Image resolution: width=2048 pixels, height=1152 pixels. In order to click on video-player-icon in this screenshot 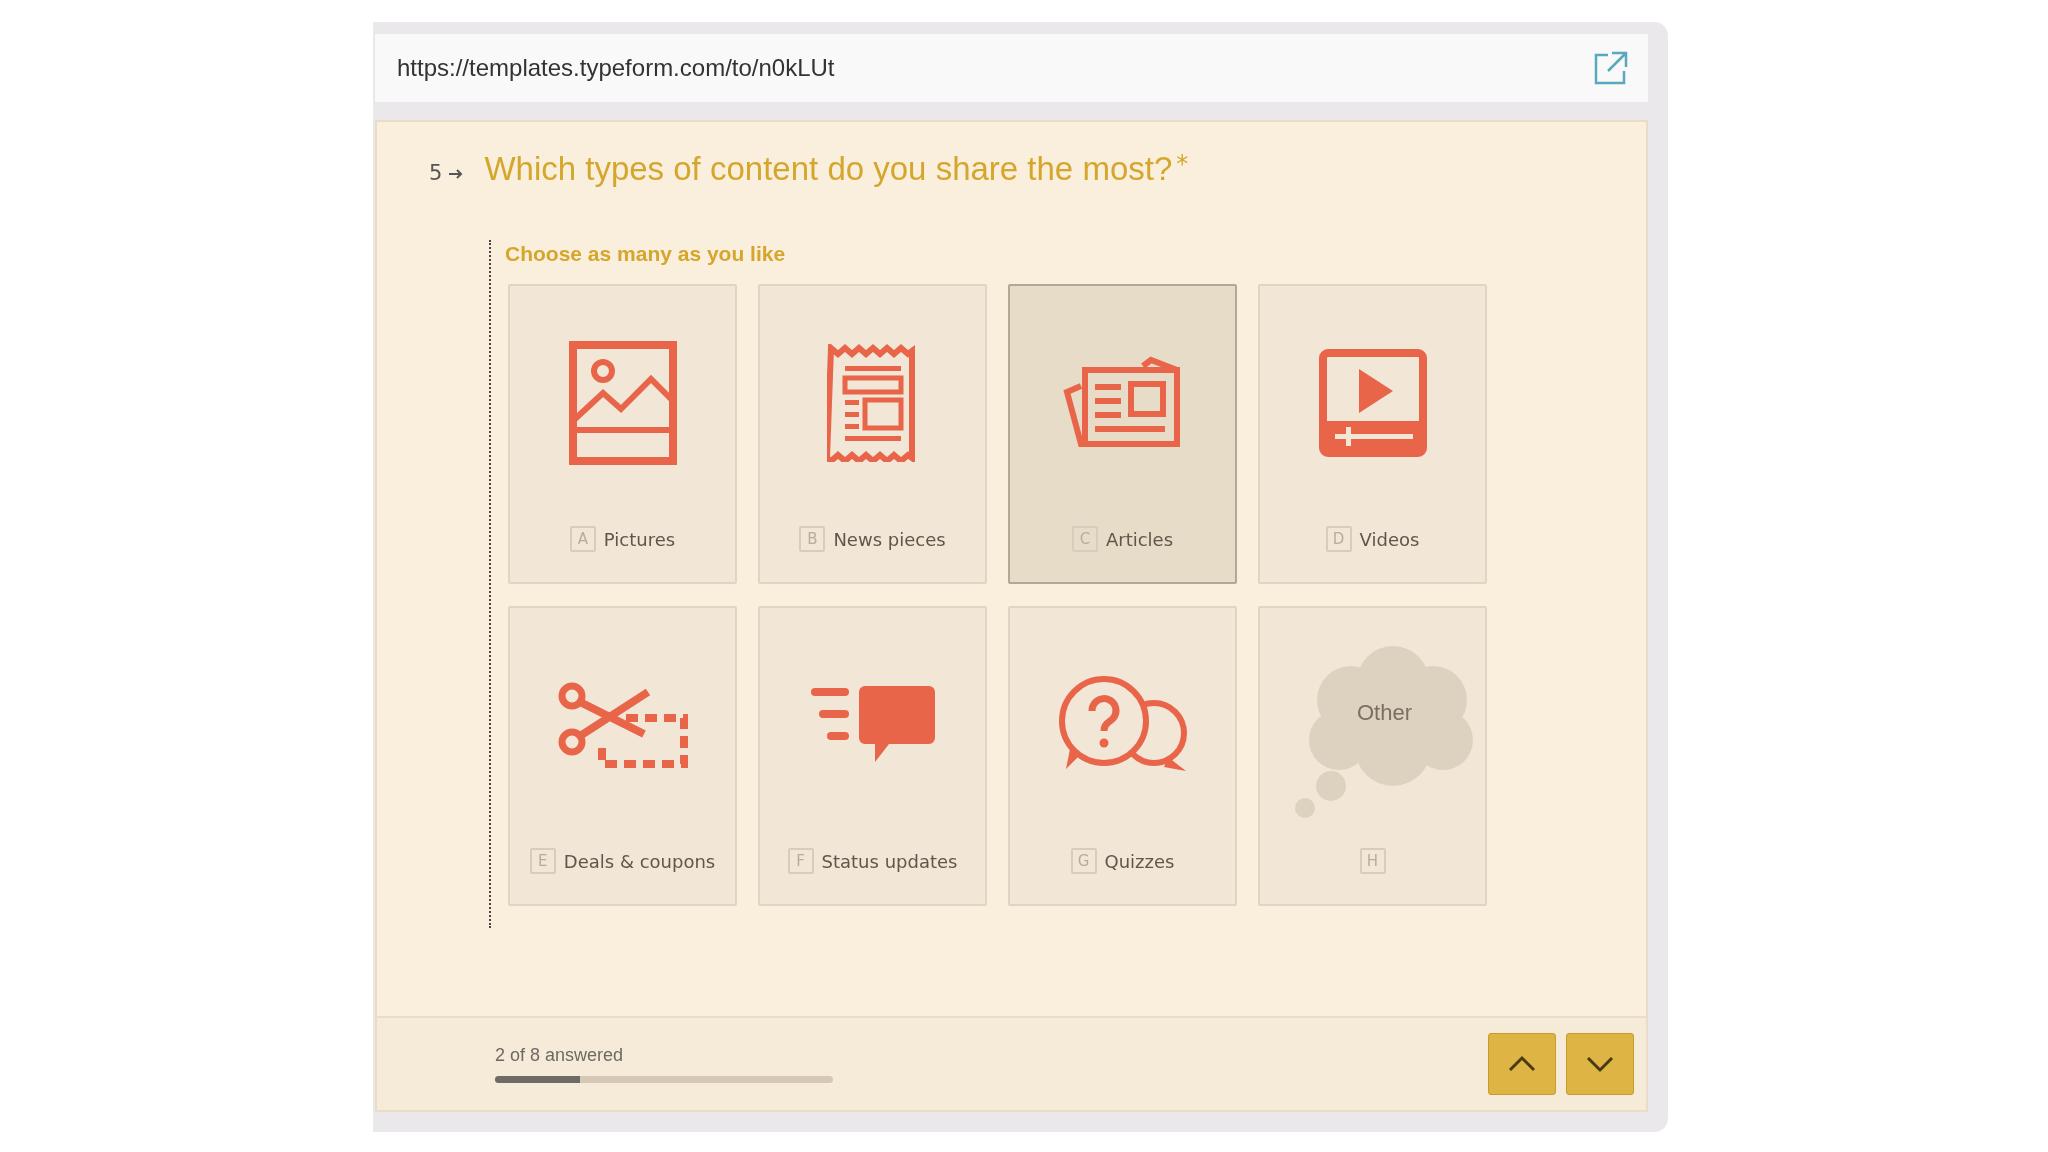, I will do `click(1372, 403)`.